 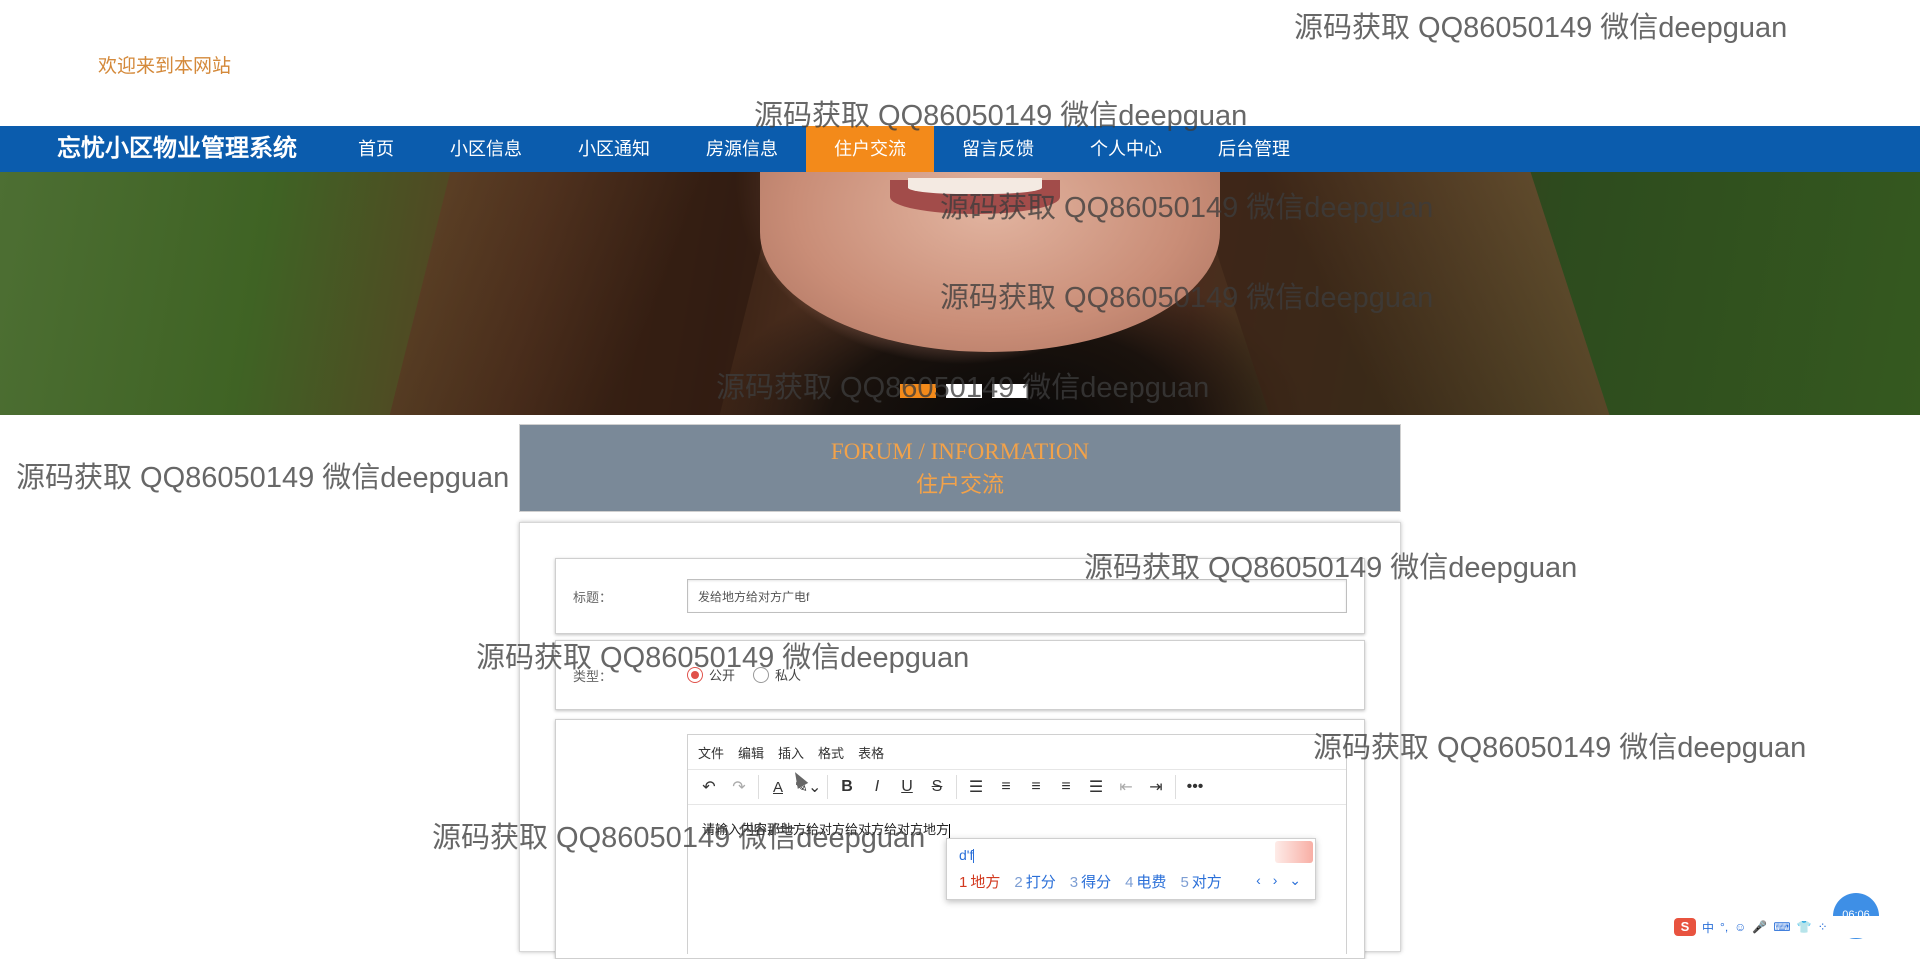 What do you see at coordinates (847, 787) in the screenshot?
I see `bold-icon: B` at bounding box center [847, 787].